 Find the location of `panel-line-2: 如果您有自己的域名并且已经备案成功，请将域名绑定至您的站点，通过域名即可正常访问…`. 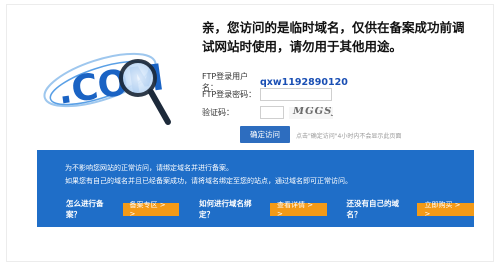

panel-line-2: 如果您有自己的域名并且已经备案成功，请将域名绑定至您的站点，通过域名即可正常访问… is located at coordinates (208, 181).